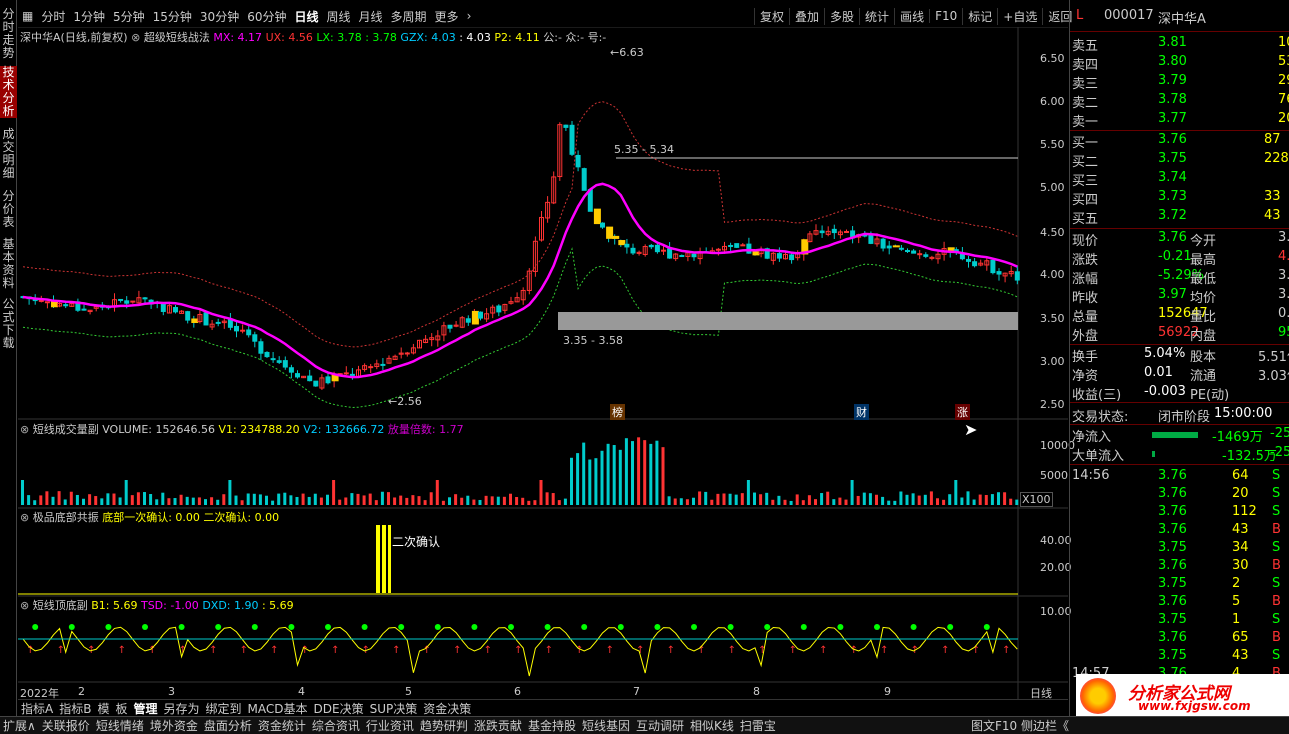  Describe the element at coordinates (394, 709) in the screenshot. I see `tab-sup: SUP决策` at that location.